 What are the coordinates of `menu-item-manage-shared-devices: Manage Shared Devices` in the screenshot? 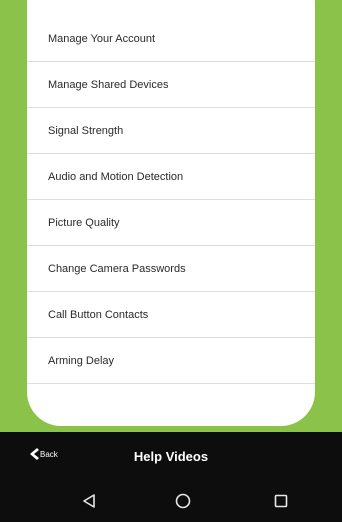 It's located at (171, 85).